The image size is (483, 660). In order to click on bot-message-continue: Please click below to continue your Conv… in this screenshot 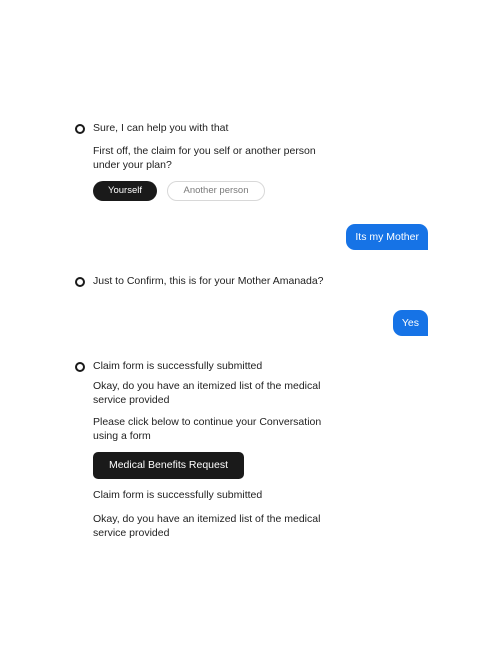, I will do `click(207, 429)`.